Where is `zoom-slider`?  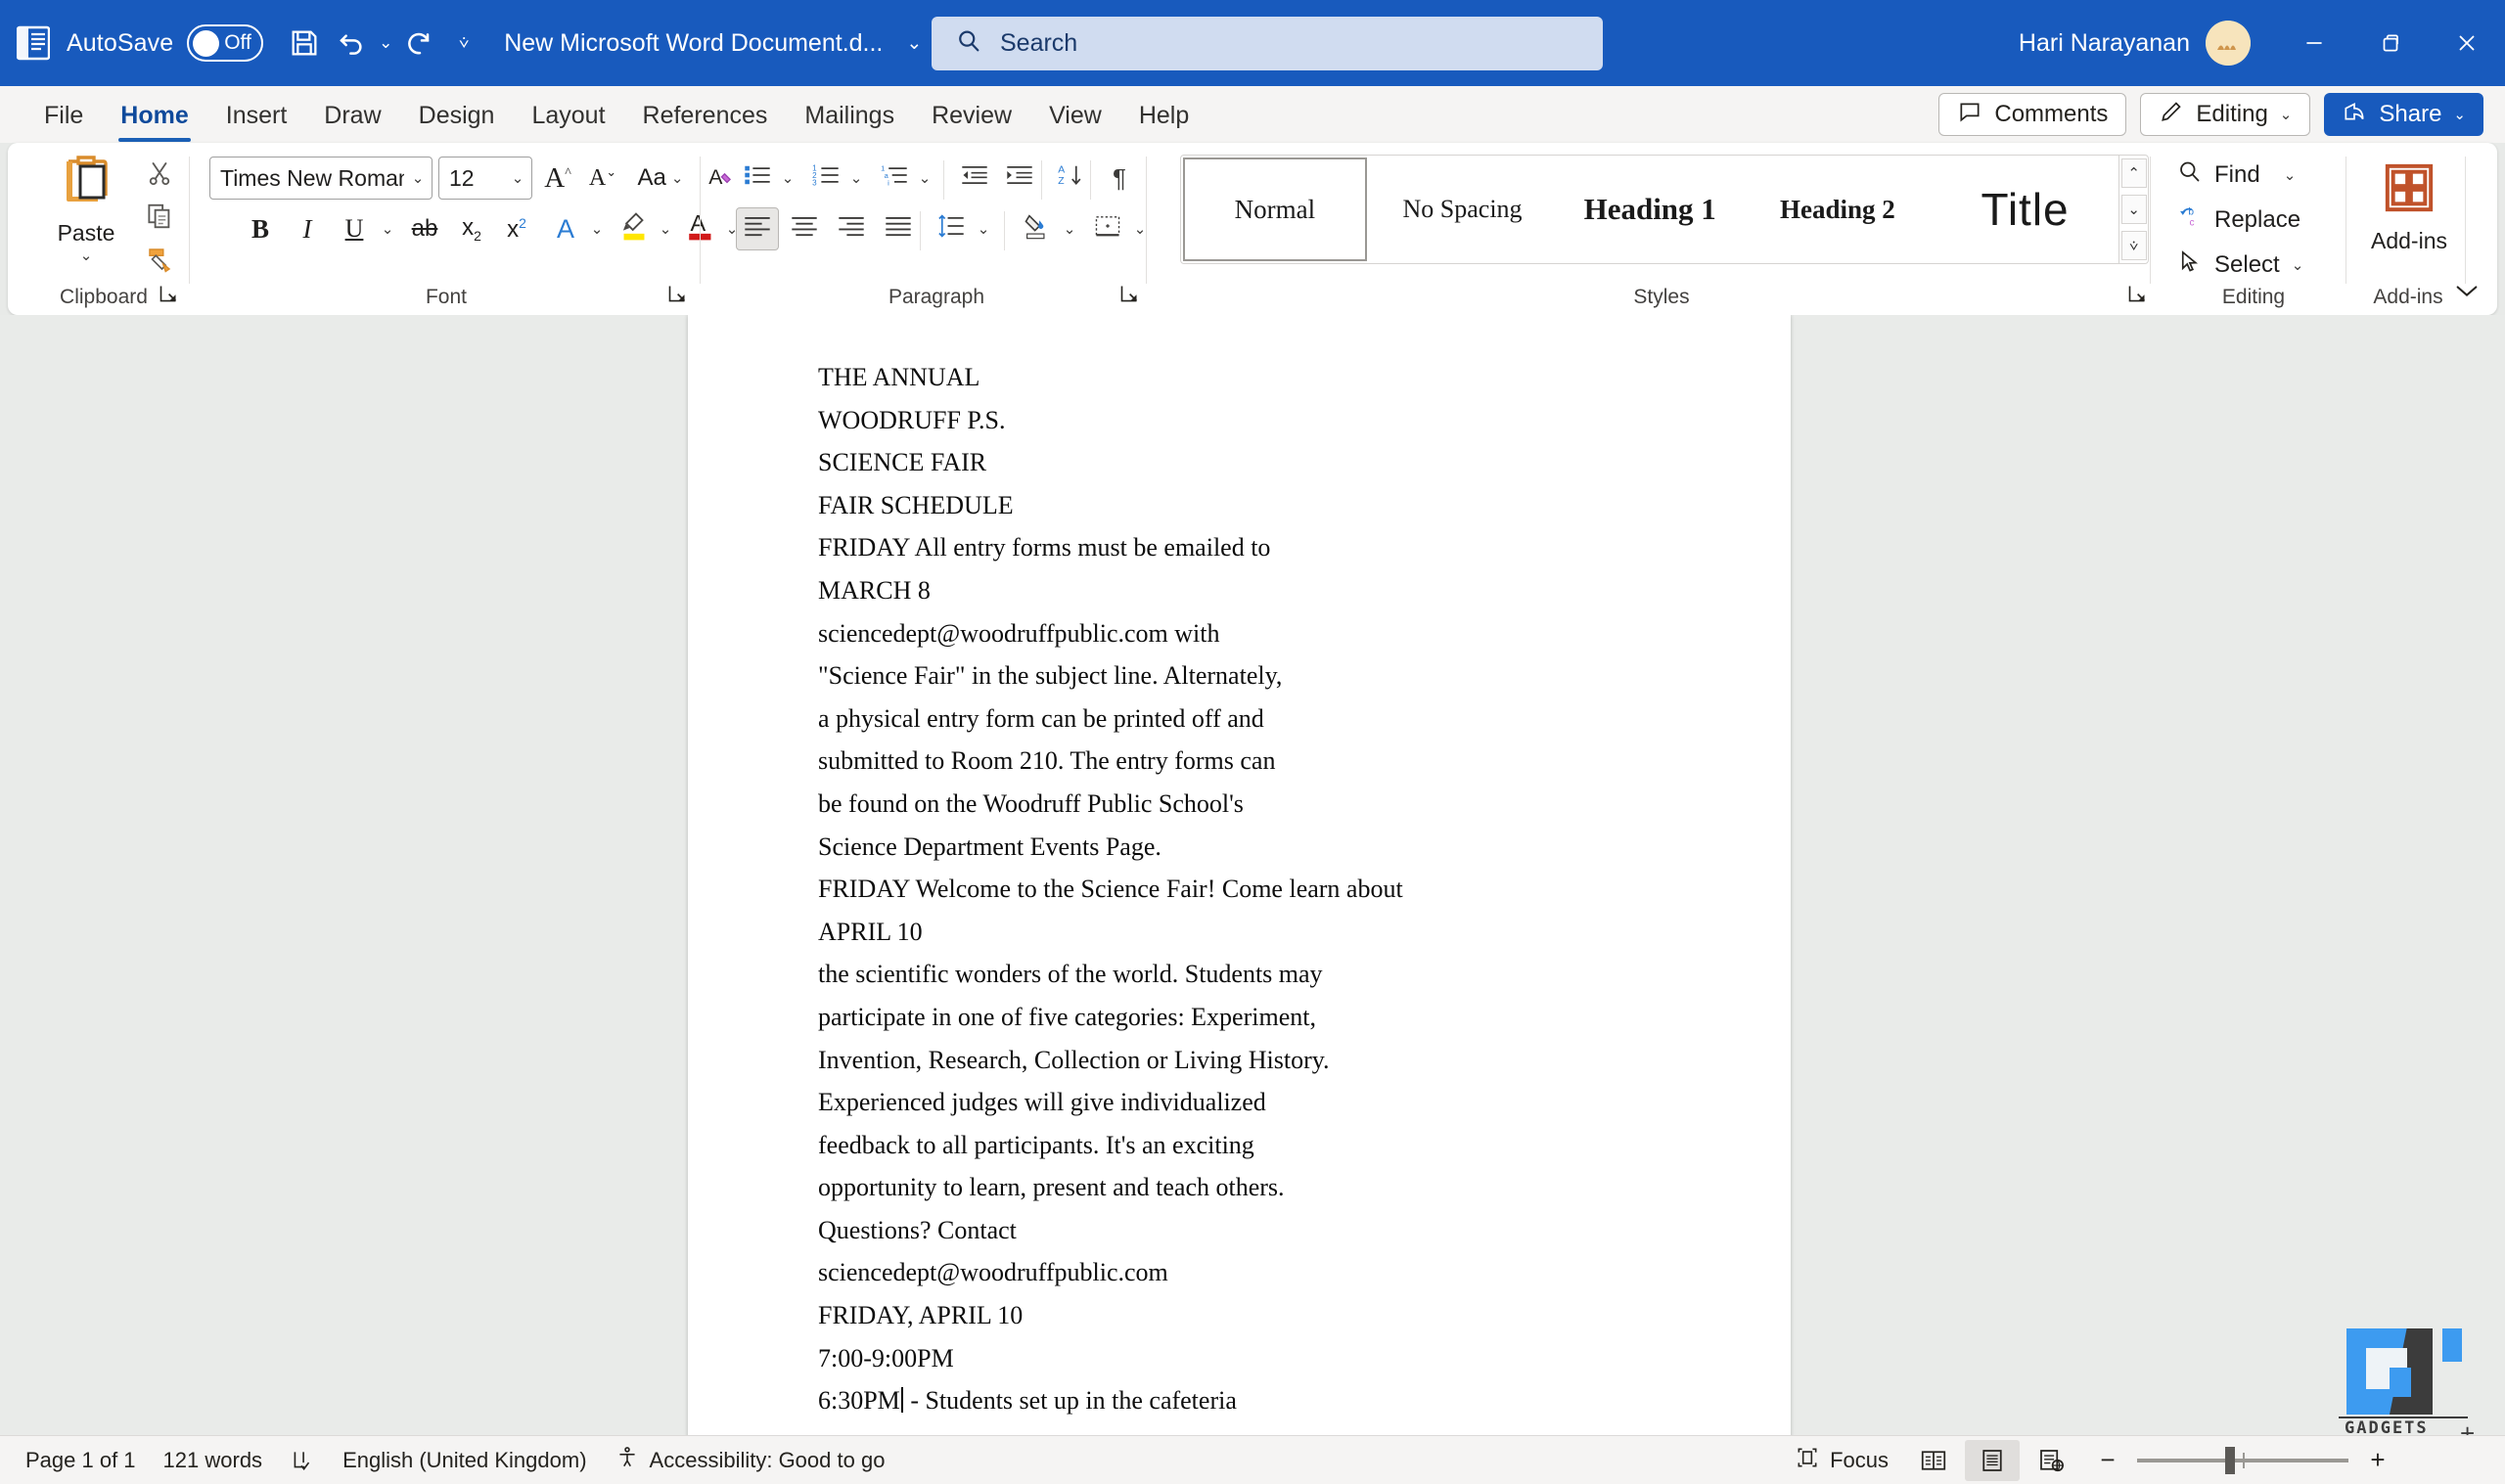 zoom-slider is located at coordinates (2242, 1460).